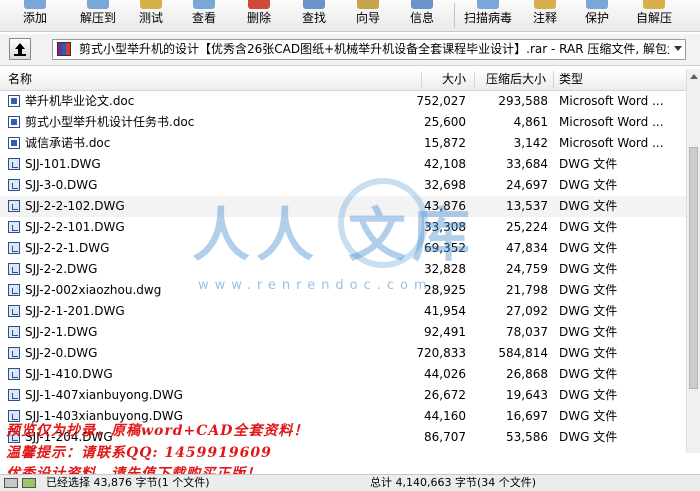 The height and width of the screenshot is (491, 700). I want to click on file-packed-size: 33,684, so click(527, 164).